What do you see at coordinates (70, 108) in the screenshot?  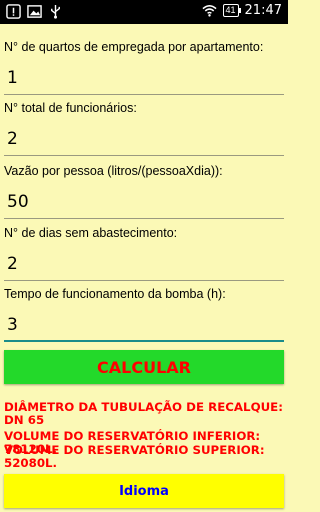 I see `field-label-total-staff: N° total de funcionários:` at bounding box center [70, 108].